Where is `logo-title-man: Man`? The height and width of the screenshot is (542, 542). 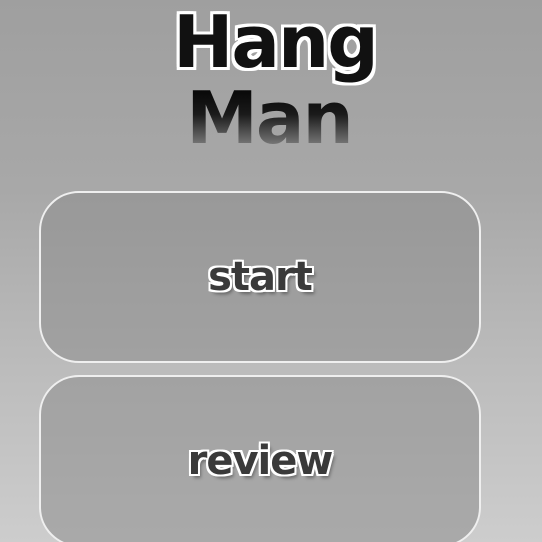
logo-title-man: Man is located at coordinates (271, 118).